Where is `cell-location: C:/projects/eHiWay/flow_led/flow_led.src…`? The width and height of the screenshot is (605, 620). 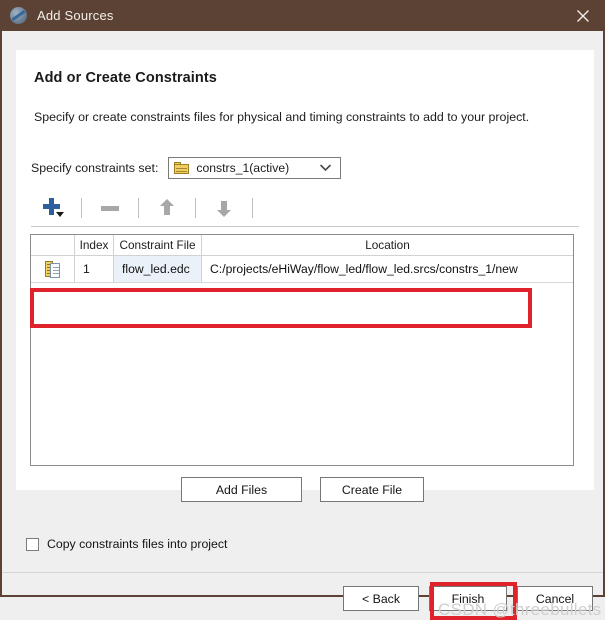 cell-location: C:/projects/eHiWay/flow_led/flow_led.src… is located at coordinates (364, 269).